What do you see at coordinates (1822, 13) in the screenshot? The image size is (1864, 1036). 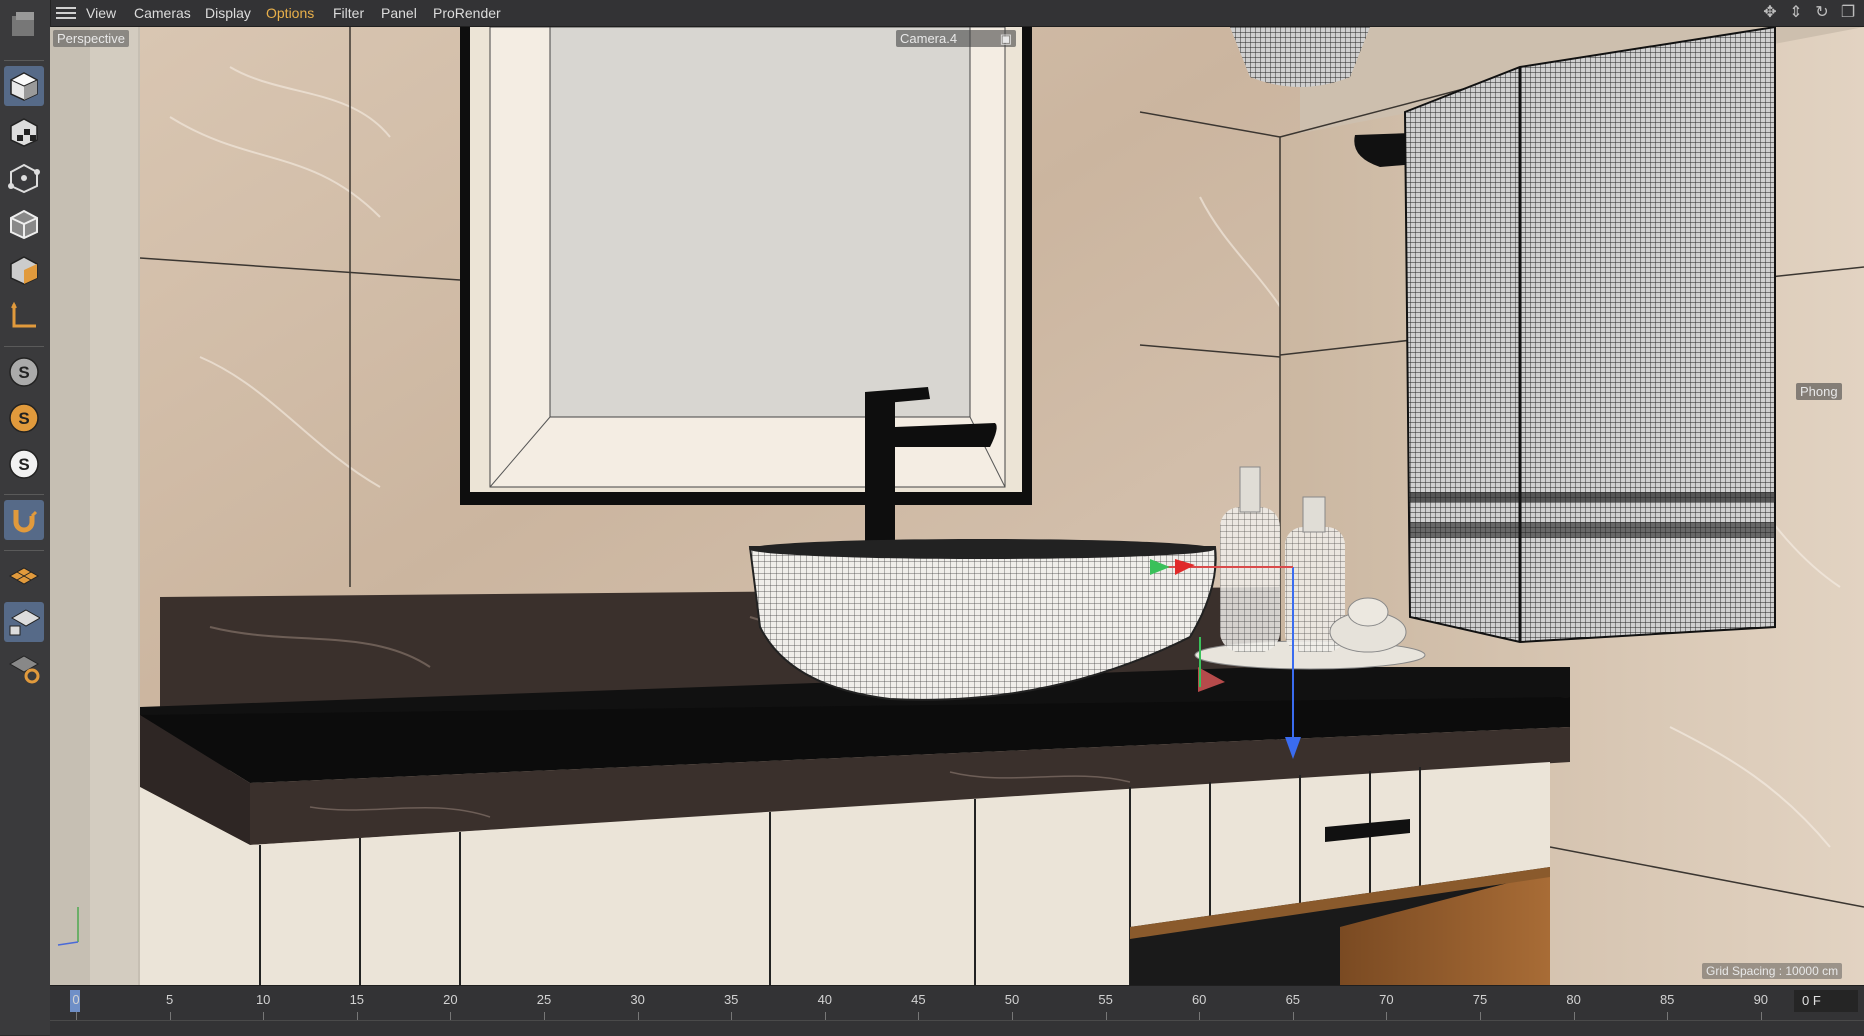 I see `rotate-view-icon: ↻` at bounding box center [1822, 13].